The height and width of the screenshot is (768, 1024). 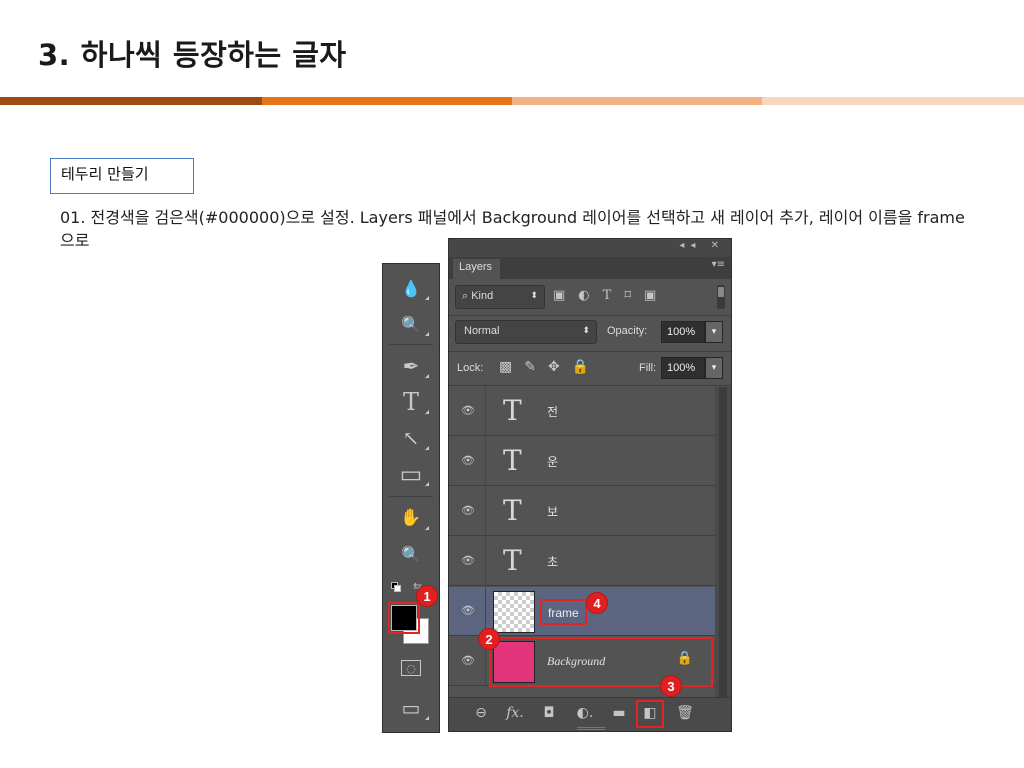 I want to click on tab-layers: Layers, so click(x=477, y=269).